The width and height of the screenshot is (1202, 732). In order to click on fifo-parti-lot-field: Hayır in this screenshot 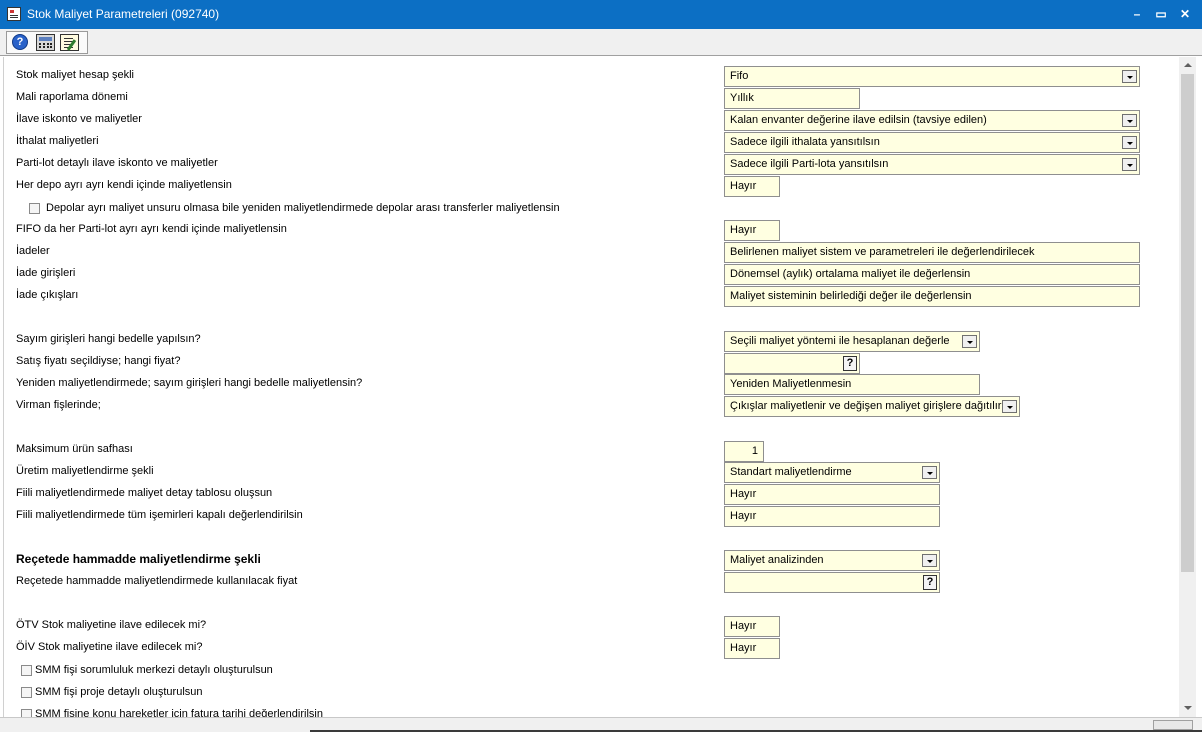, I will do `click(752, 230)`.